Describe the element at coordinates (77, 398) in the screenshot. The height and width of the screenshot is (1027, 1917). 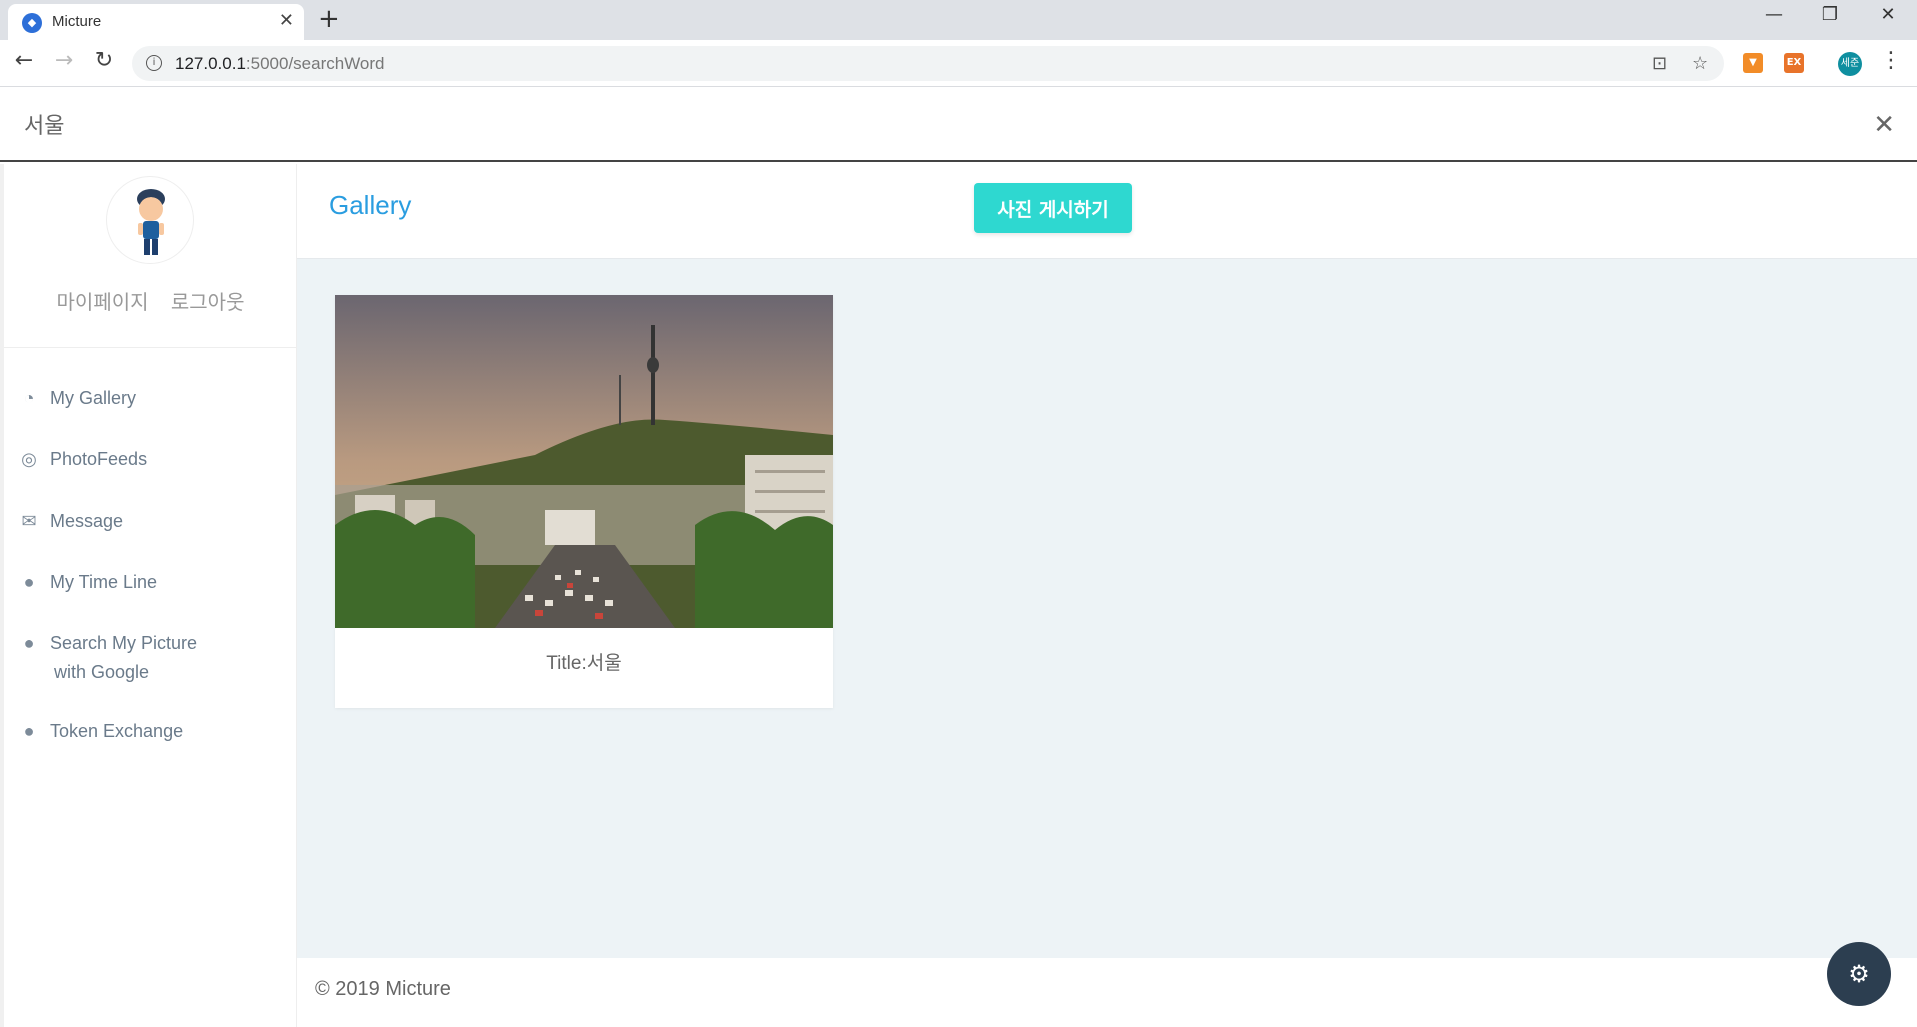
I see `sidebar-item-my-gallery: ◔ My Gallery` at that location.